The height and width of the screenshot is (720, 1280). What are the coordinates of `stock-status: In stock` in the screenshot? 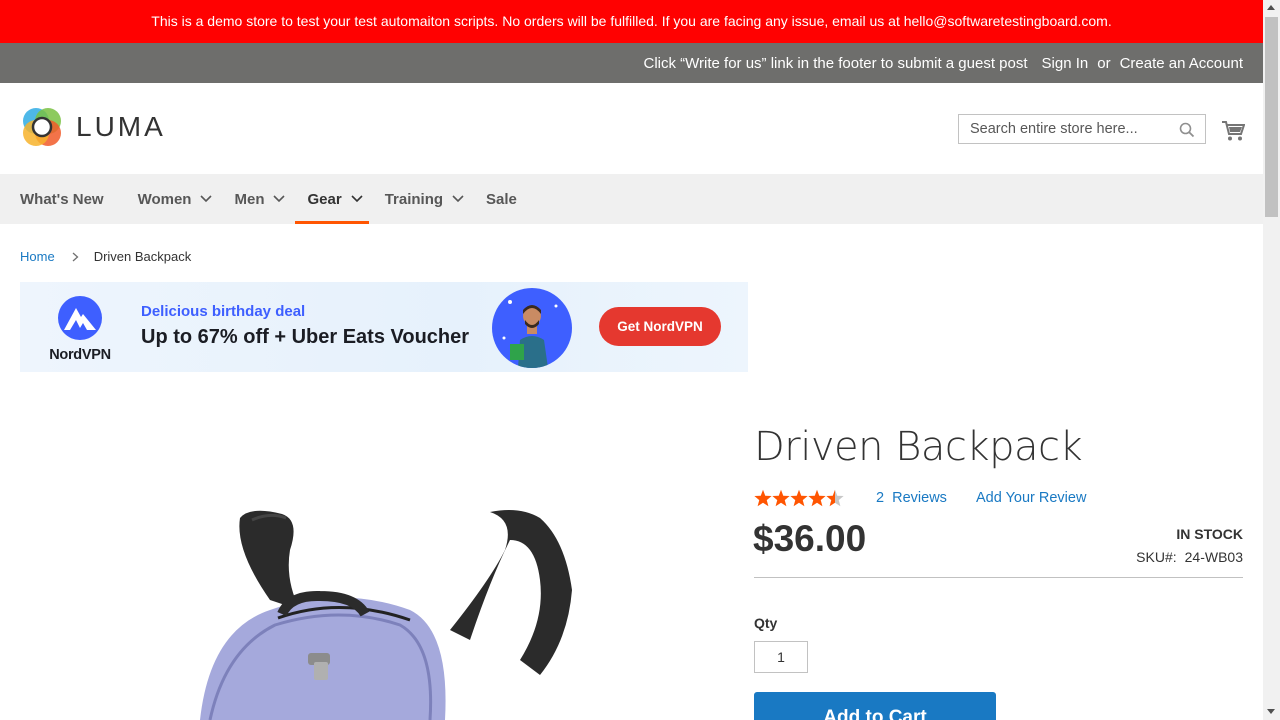 It's located at (1209, 534).